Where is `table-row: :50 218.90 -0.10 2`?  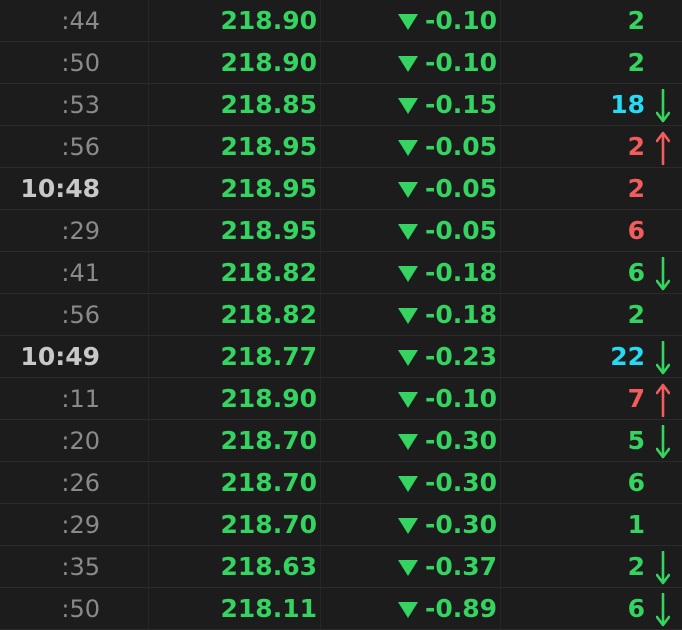 table-row: :50 218.90 -0.10 2 is located at coordinates (341, 63).